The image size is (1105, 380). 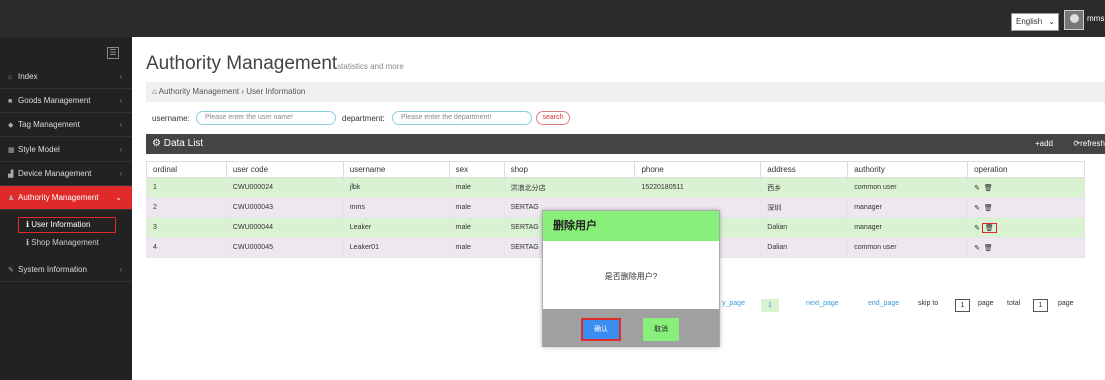 What do you see at coordinates (396, 169) in the screenshot?
I see `column-header: username` at bounding box center [396, 169].